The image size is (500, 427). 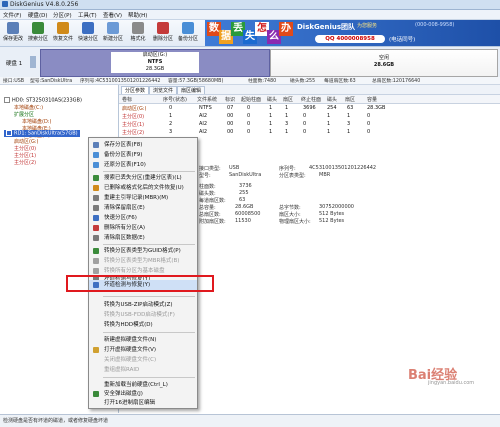 I want to click on prev-disk-button, so click(x=33, y=62).